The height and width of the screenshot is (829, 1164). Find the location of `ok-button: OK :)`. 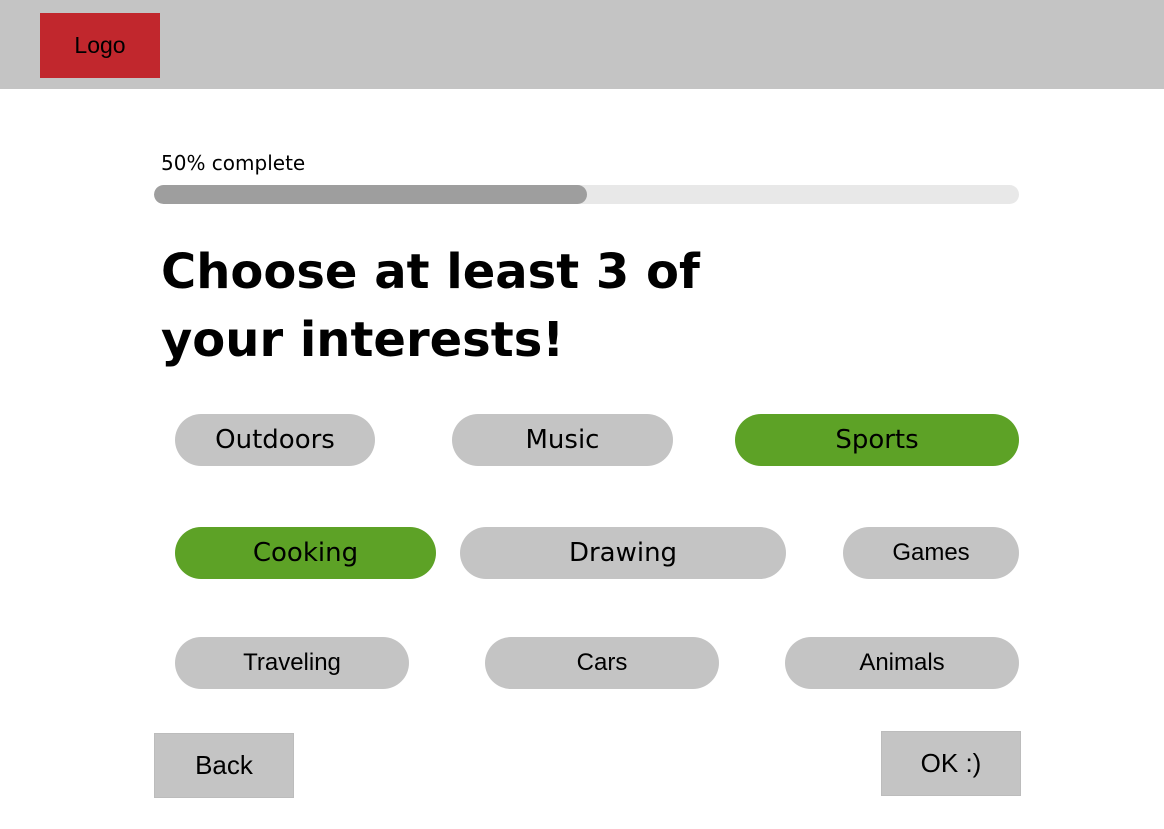

ok-button: OK :) is located at coordinates (951, 763).